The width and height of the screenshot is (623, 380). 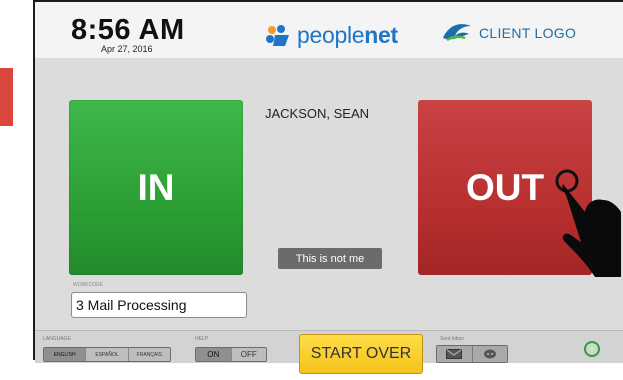 I want to click on employee-name: JACKSON, SEAN, so click(x=317, y=113).